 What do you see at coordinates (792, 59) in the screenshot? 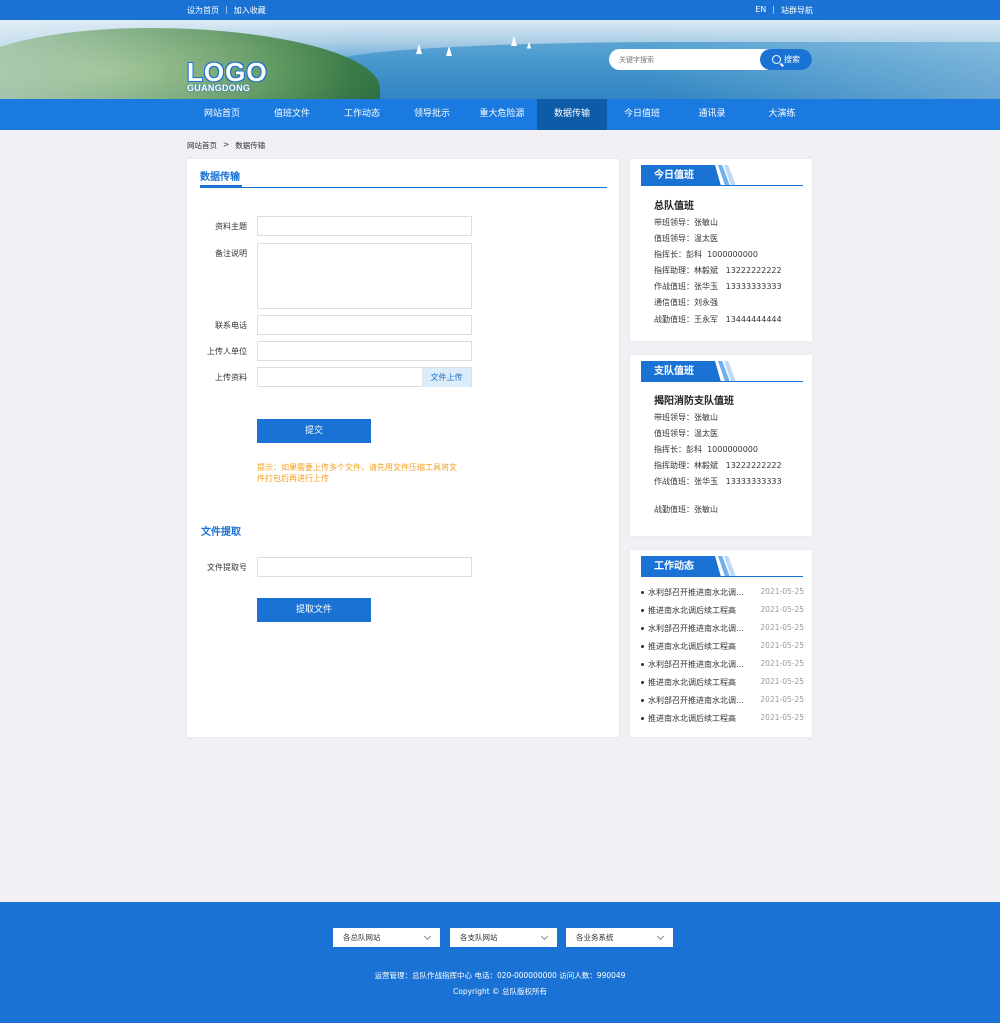
I see `search-button-label: 搜索` at bounding box center [792, 59].